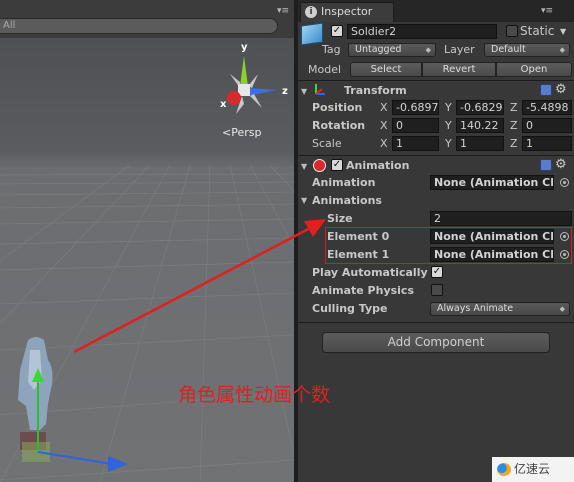 Image resolution: width=574 pixels, height=482 pixels. Describe the element at coordinates (347, 200) in the screenshot. I see `animations-label: Animations` at that location.